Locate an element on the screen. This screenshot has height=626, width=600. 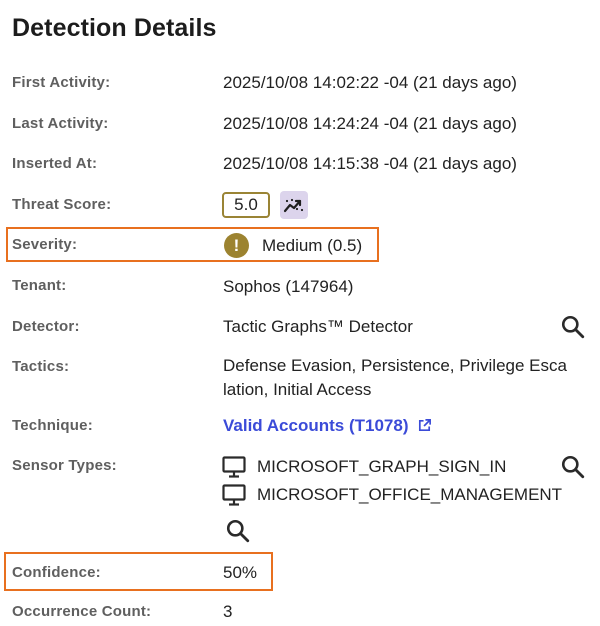
search-icon is located at coordinates (238, 531).